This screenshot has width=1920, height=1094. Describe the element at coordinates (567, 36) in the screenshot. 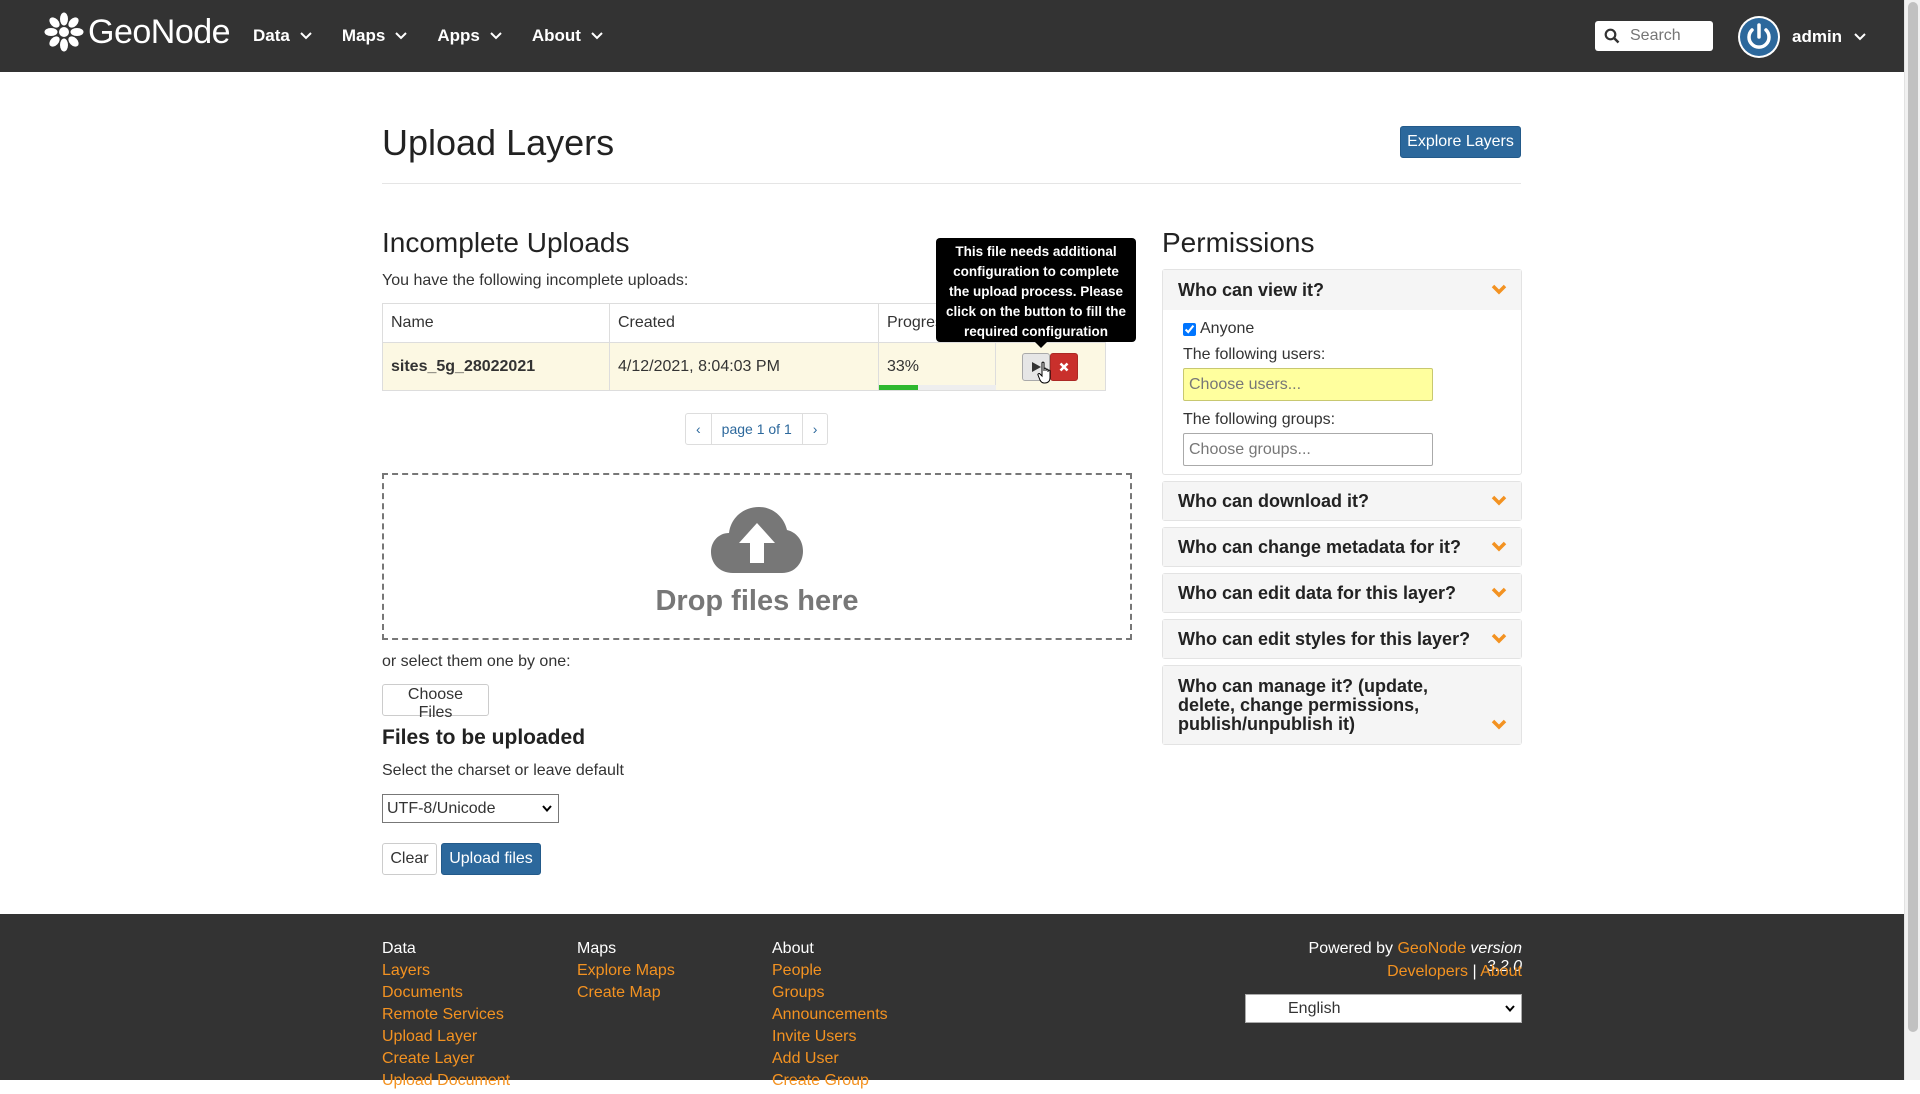

I see `nav-about-menu: About` at that location.